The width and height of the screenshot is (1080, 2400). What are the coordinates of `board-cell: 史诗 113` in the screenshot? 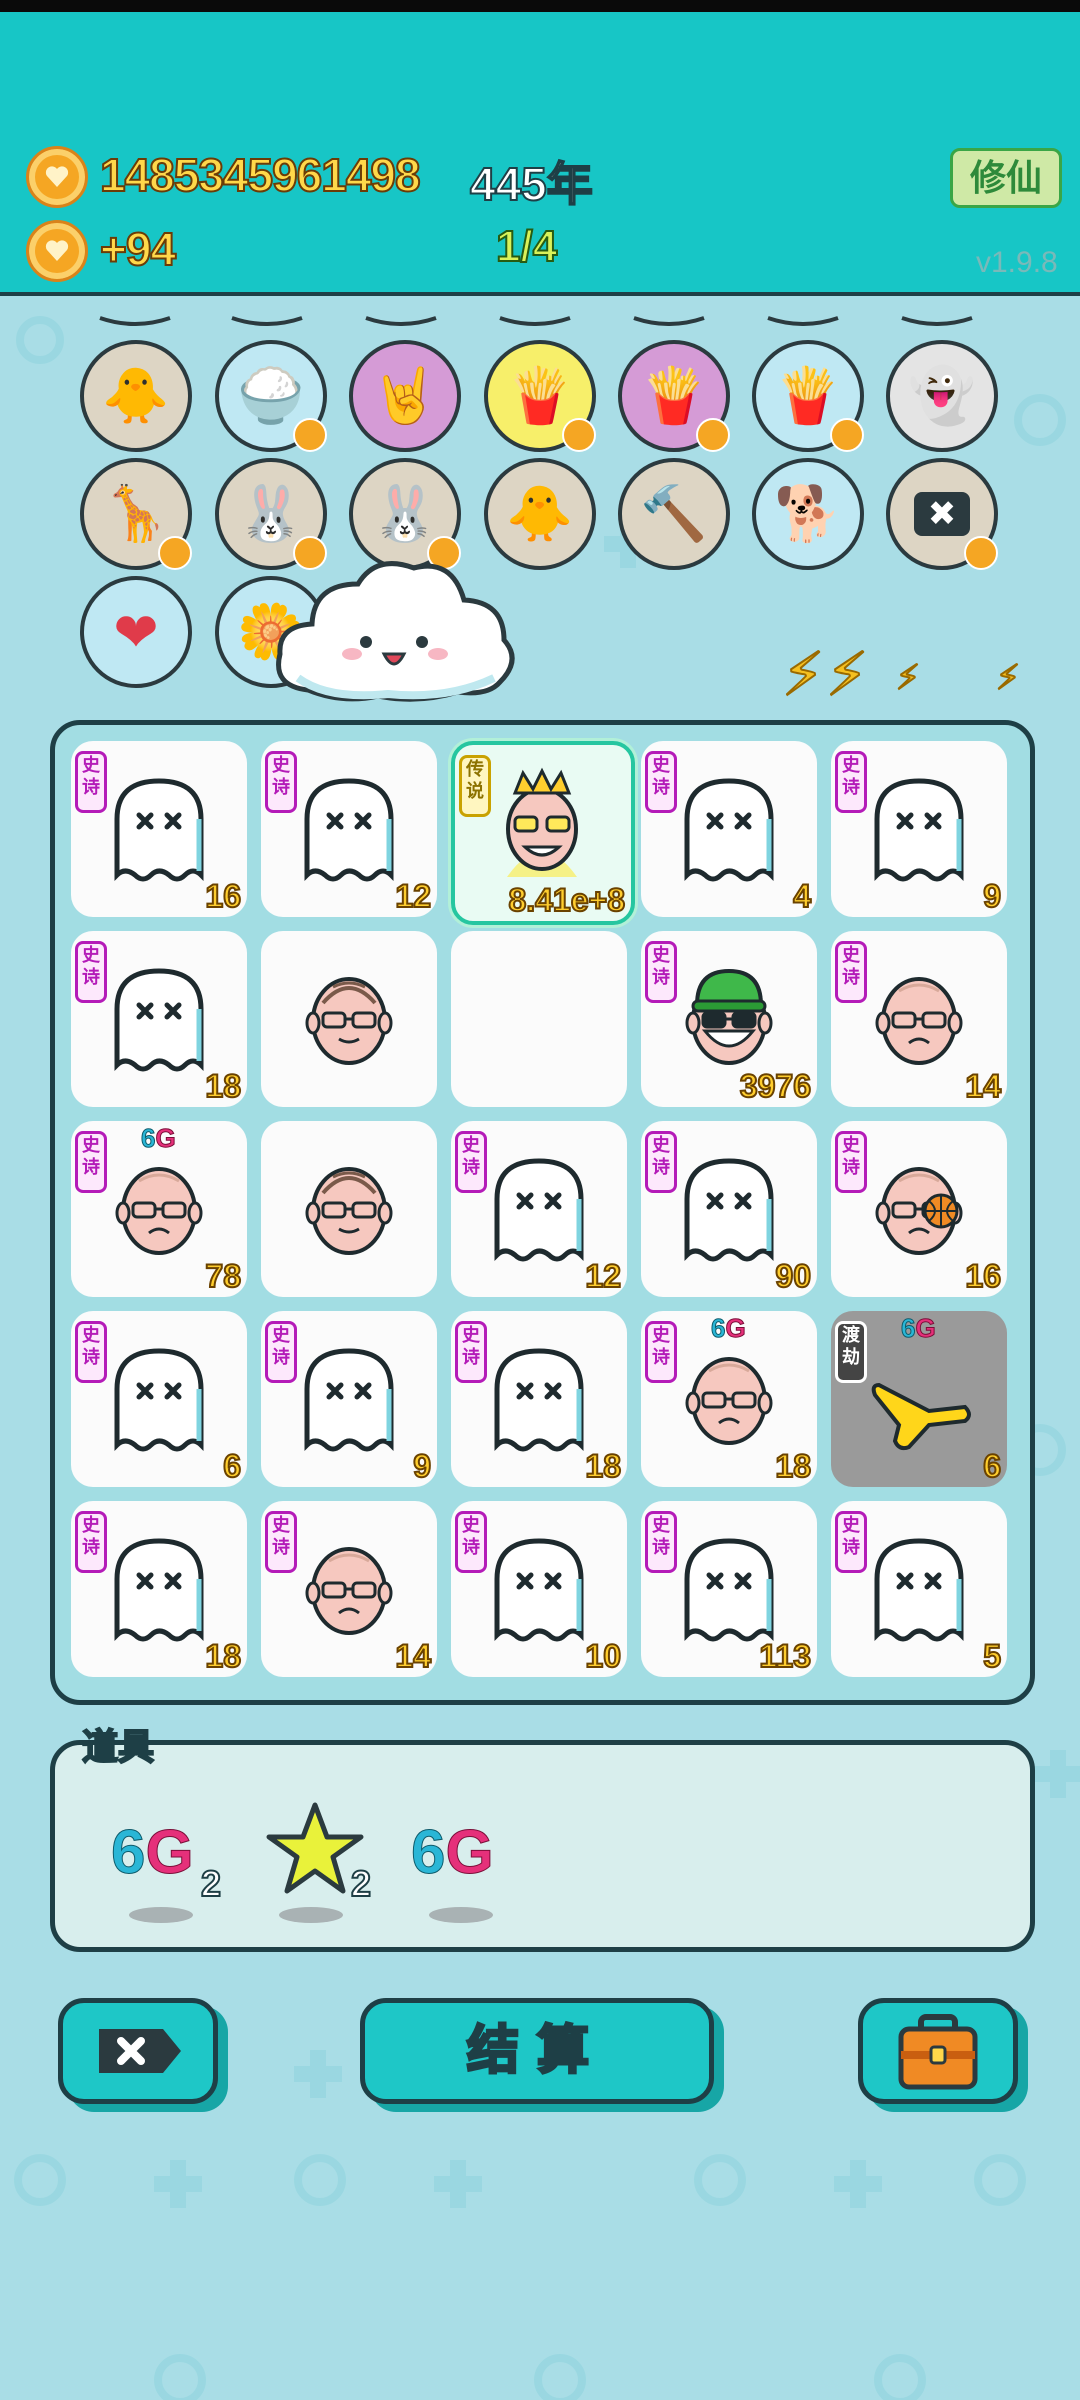 It's located at (729, 1589).